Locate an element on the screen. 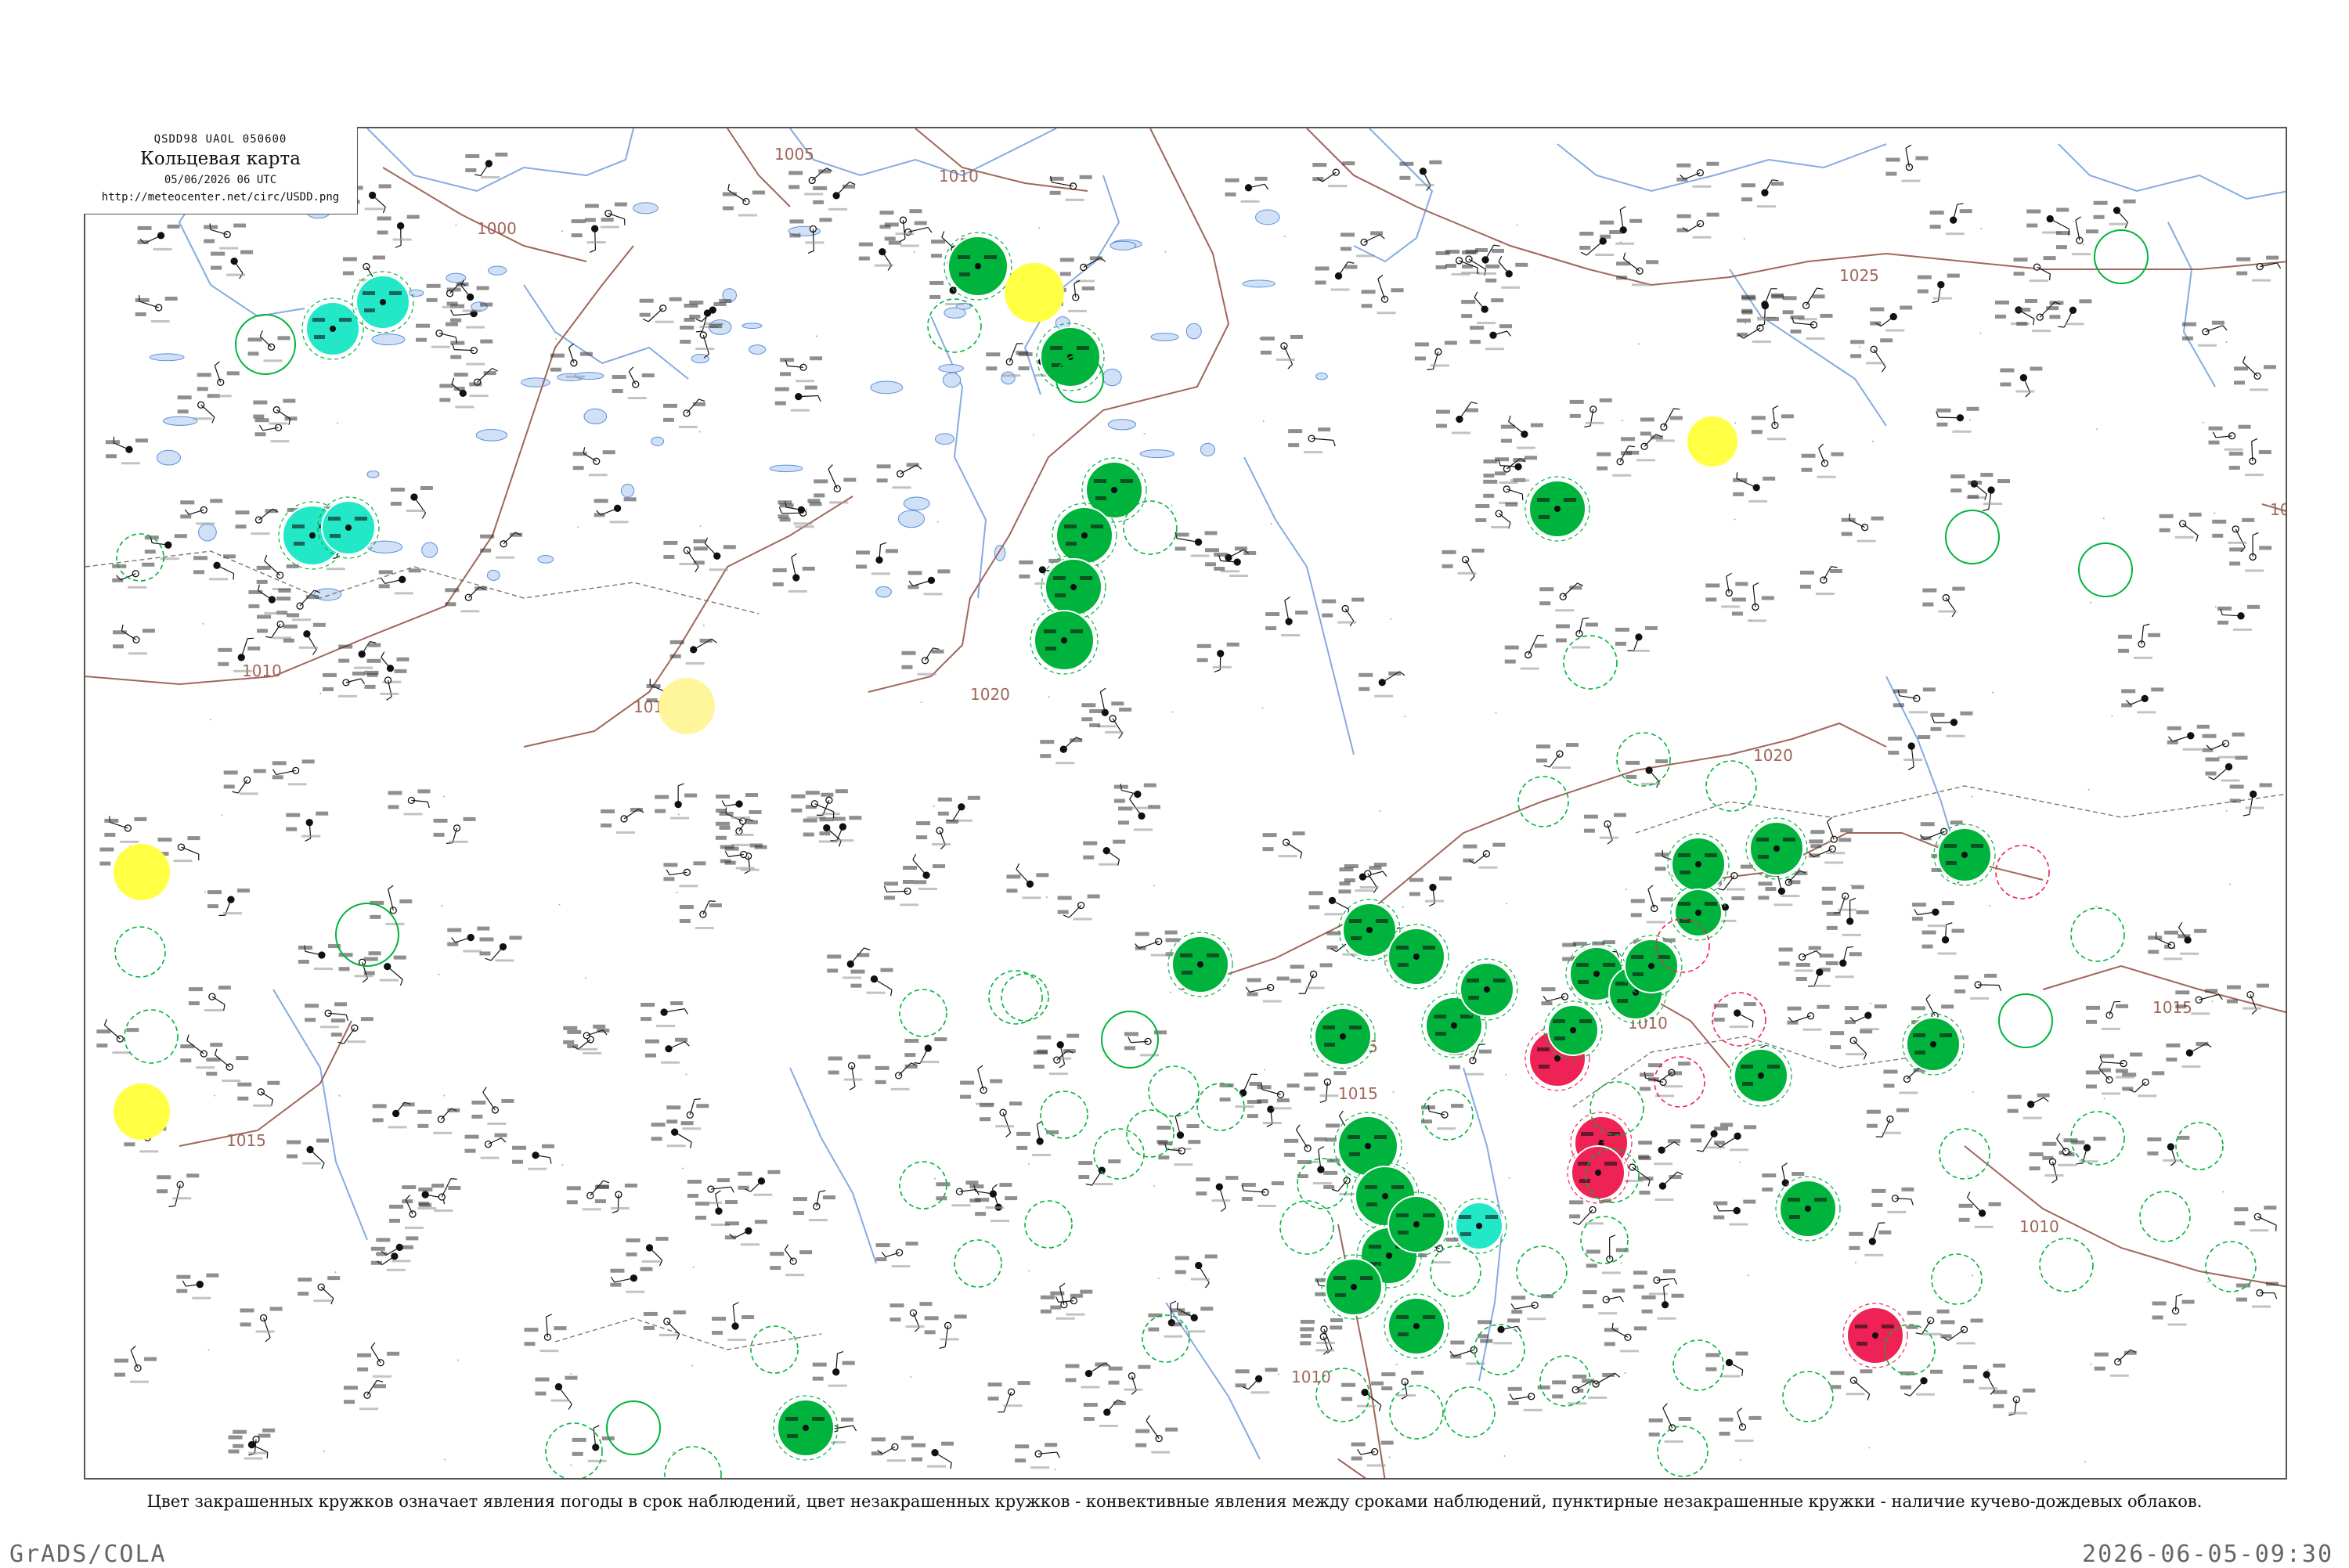 This screenshot has height=1568, width=2349. convective-rain-ring is located at coordinates (2026, 1020).